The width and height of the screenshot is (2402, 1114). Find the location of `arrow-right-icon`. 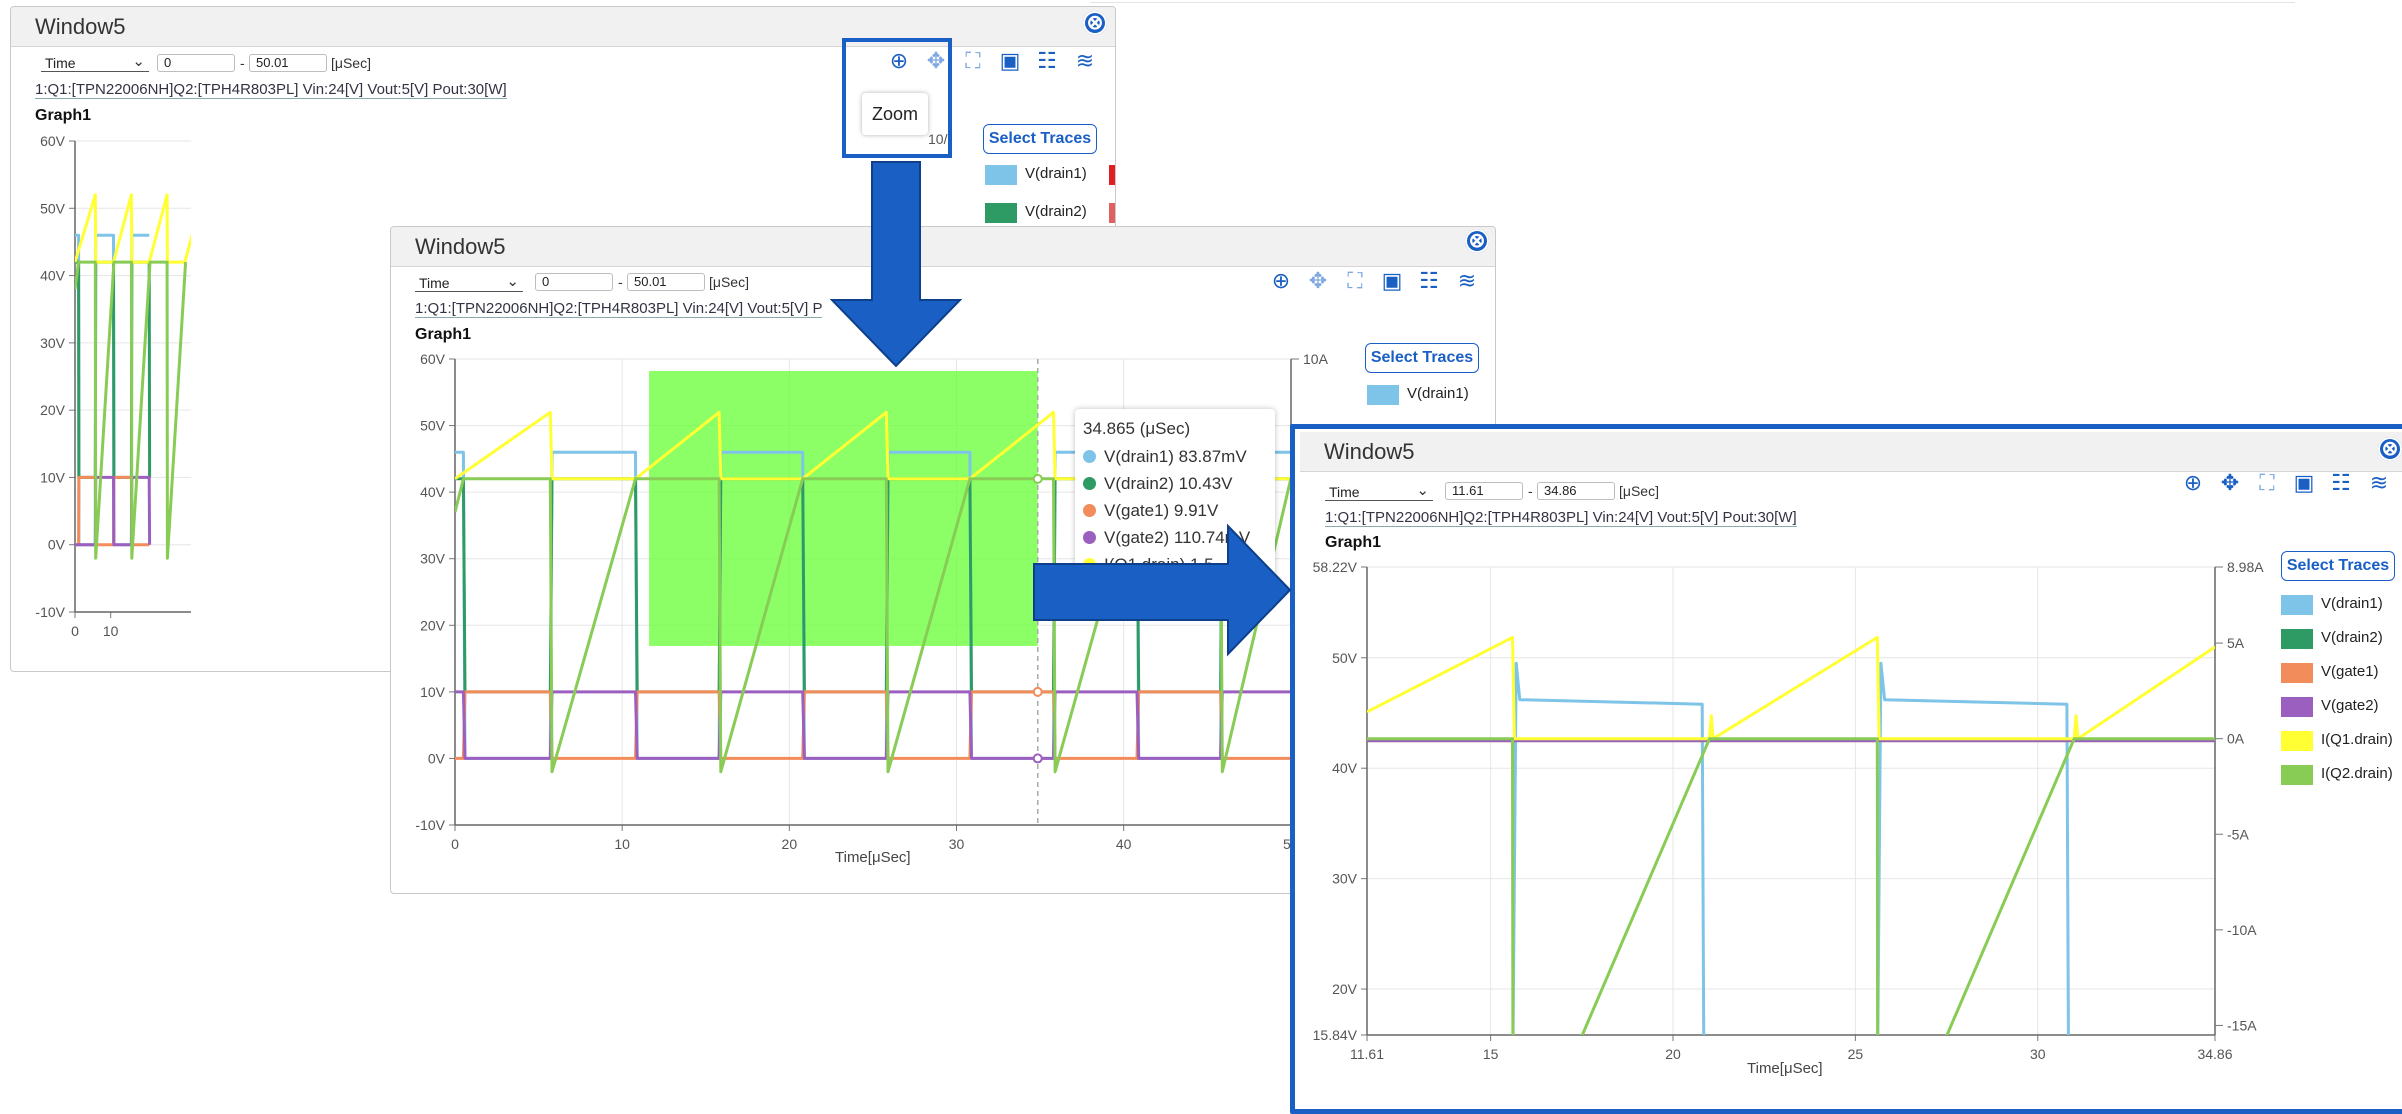

arrow-right-icon is located at coordinates (1162, 590).